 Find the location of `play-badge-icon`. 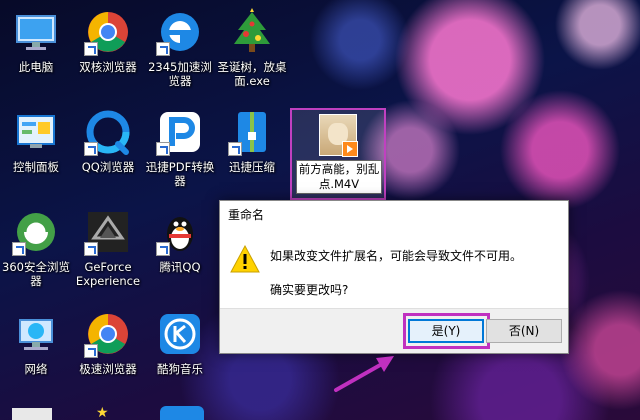

play-badge-icon is located at coordinates (350, 149).